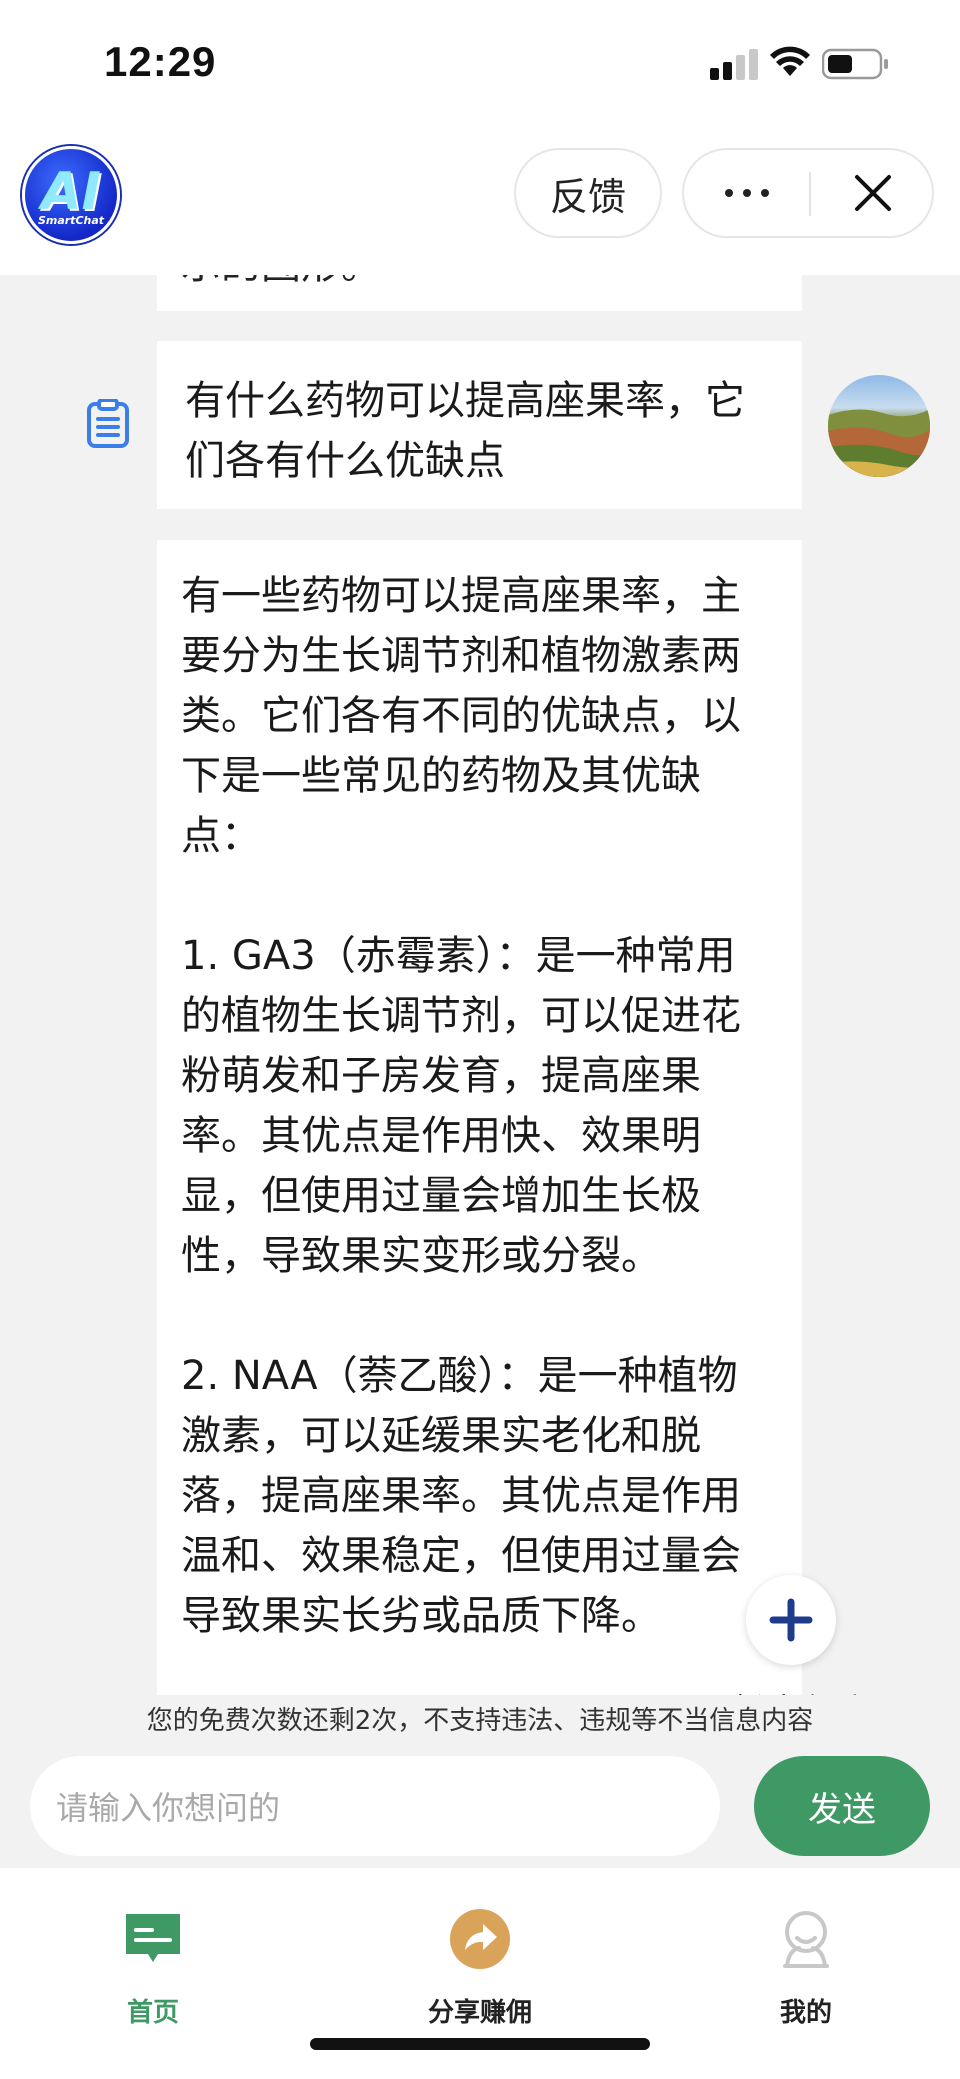  Describe the element at coordinates (734, 64) in the screenshot. I see `signal-icon` at that location.